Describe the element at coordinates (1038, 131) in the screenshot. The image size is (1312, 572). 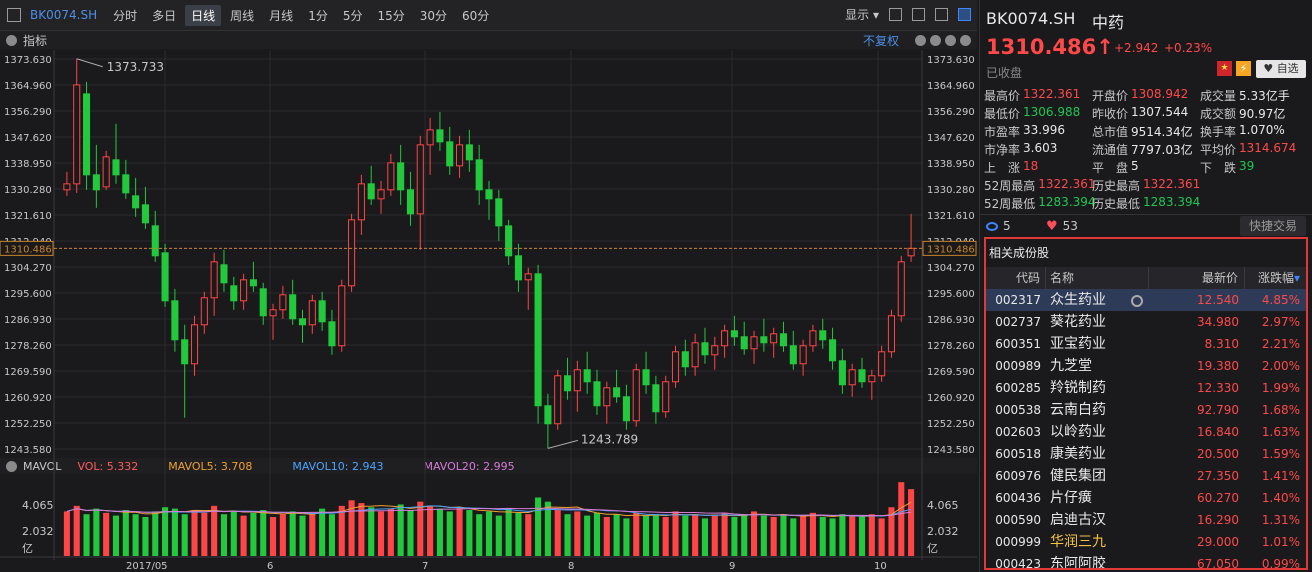
I see `stat-cell: 市盈率 33.996` at that location.